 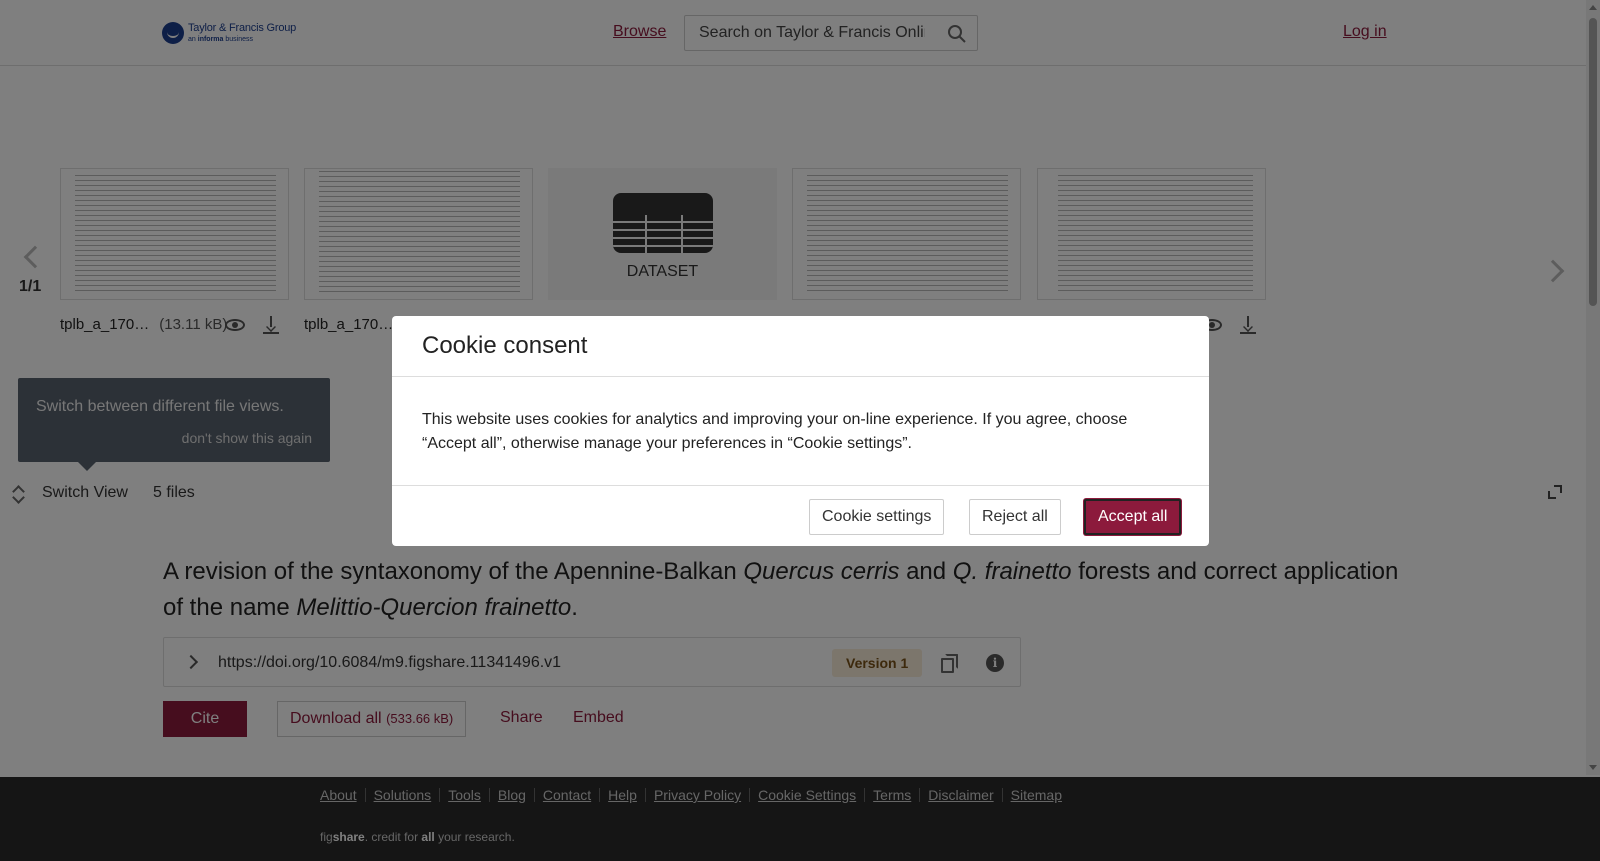 What do you see at coordinates (505, 345) in the screenshot?
I see `dialog-title: Cookie consent` at bounding box center [505, 345].